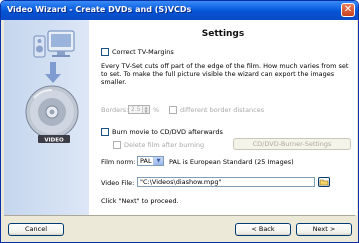  What do you see at coordinates (164, 145) in the screenshot?
I see `delete-film-label: Delete film after burning` at bounding box center [164, 145].